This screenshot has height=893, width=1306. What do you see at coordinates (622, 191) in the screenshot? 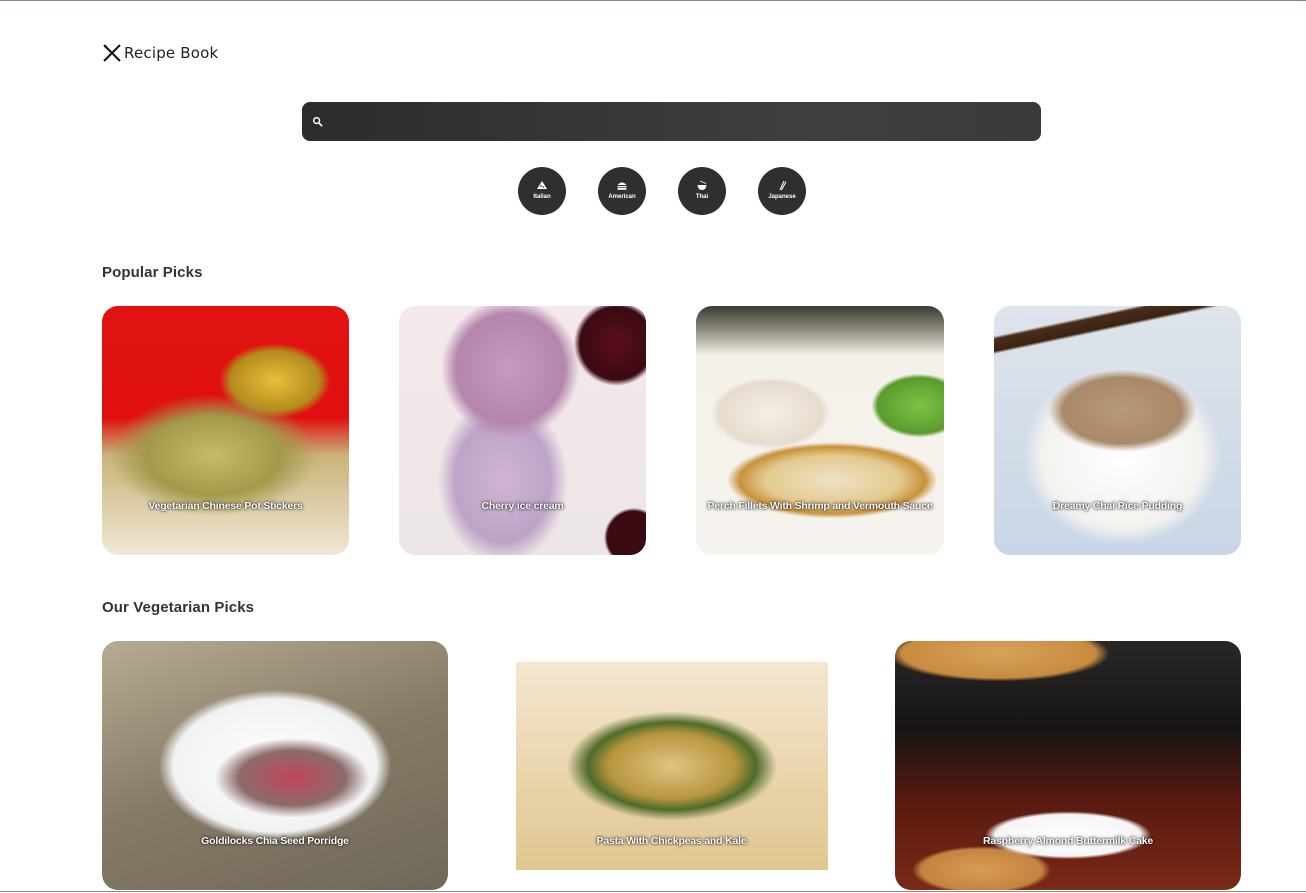
I see `cuisine-american: American` at bounding box center [622, 191].